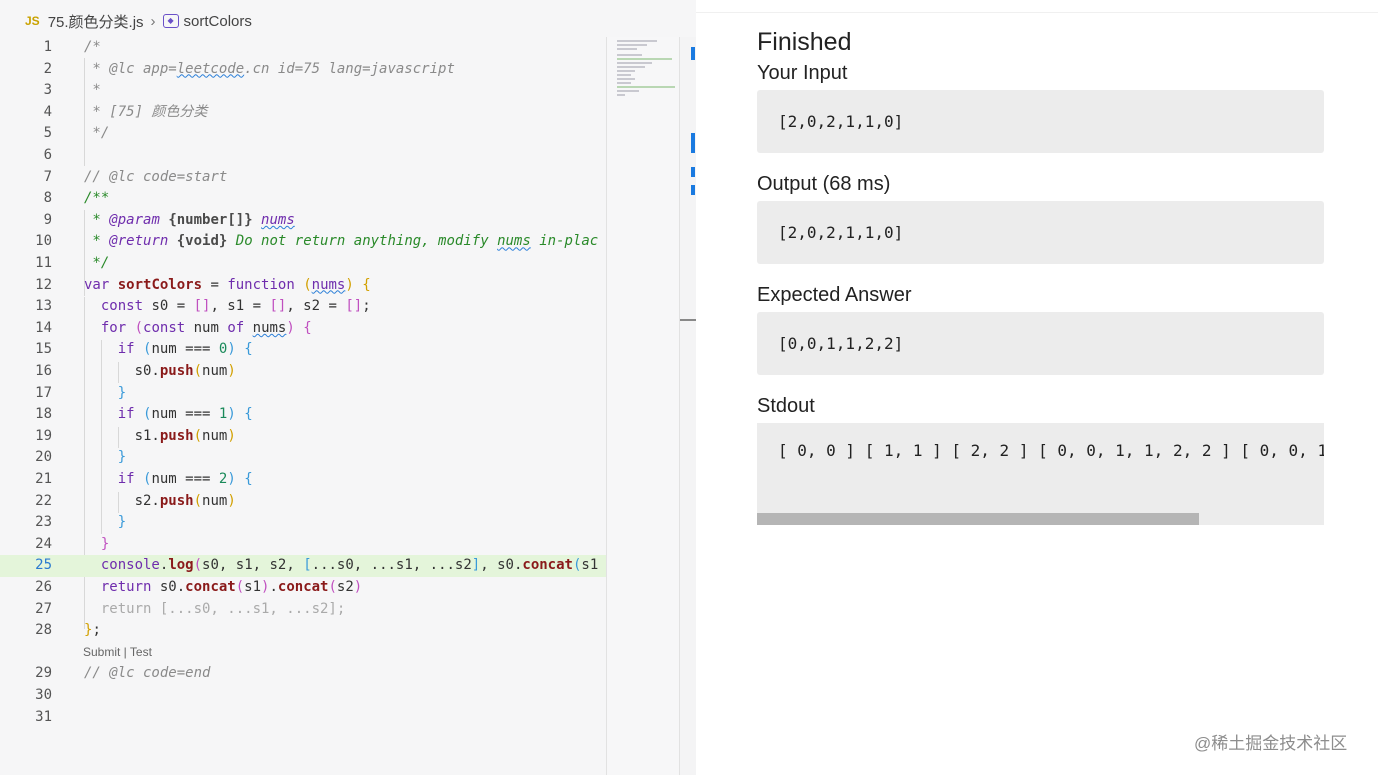  Describe the element at coordinates (47, 90) in the screenshot. I see `line-number: 3` at that location.